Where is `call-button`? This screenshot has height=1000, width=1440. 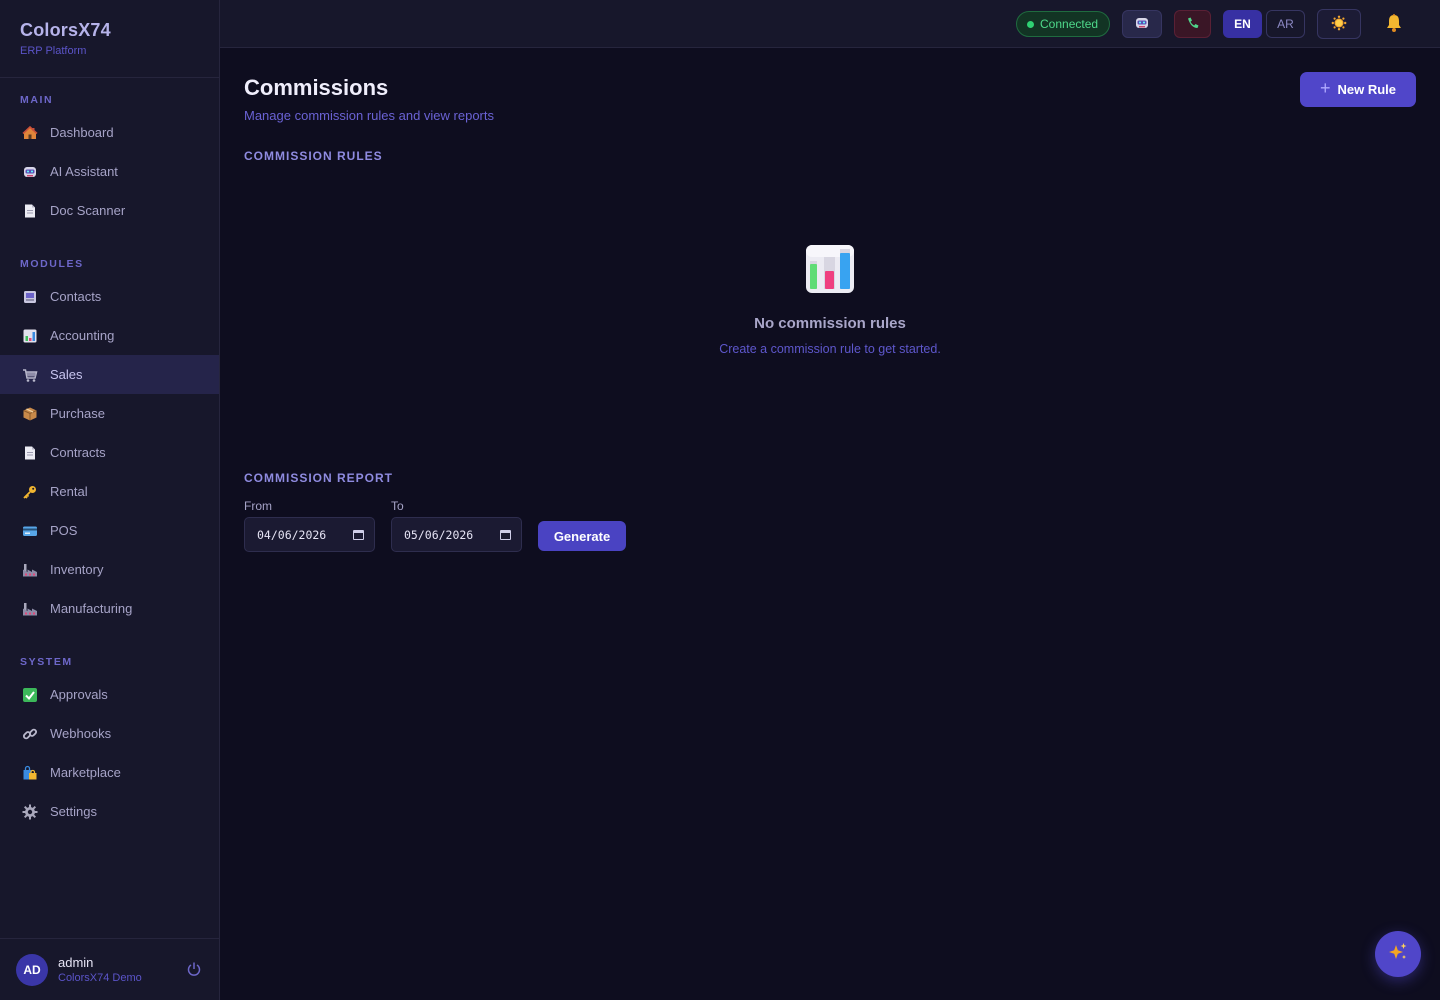
call-button is located at coordinates (1192, 24).